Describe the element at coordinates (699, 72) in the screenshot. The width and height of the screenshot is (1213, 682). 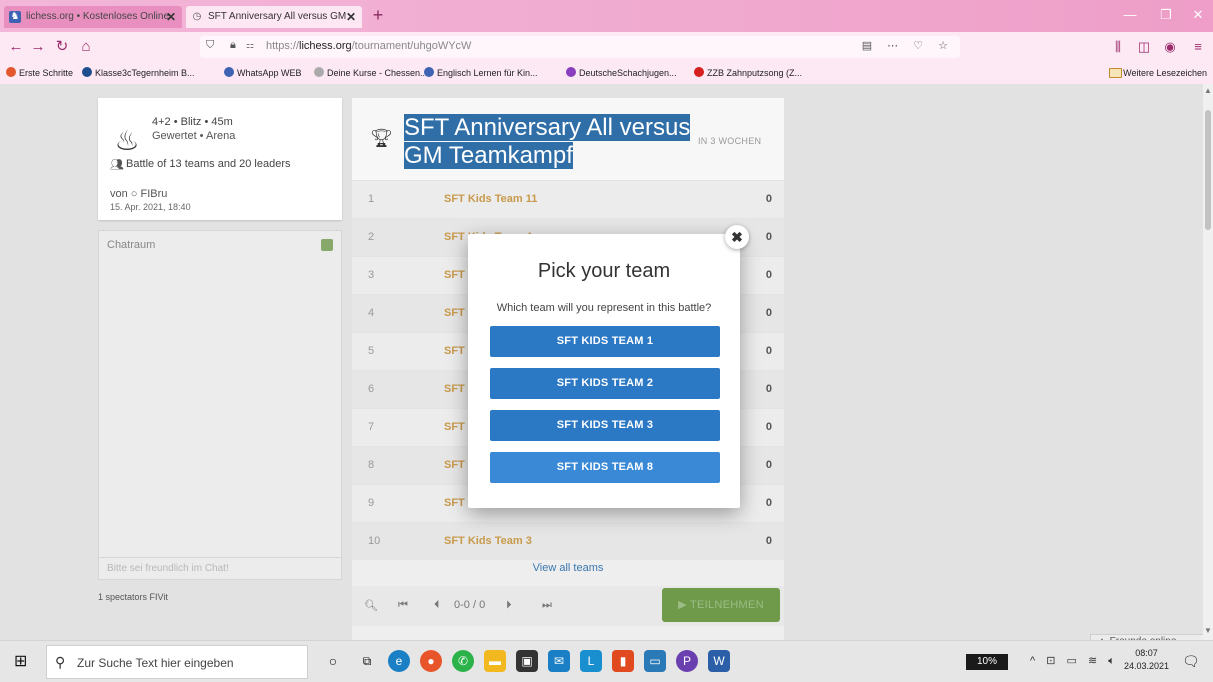
I see `youtube-icon` at that location.